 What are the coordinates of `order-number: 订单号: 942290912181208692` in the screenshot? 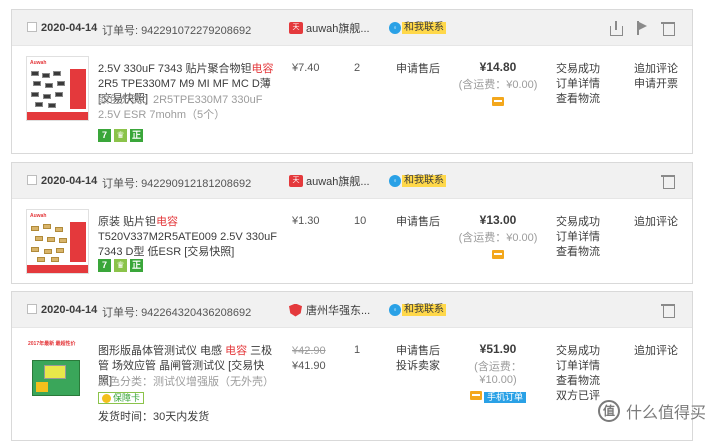 It's located at (177, 184).